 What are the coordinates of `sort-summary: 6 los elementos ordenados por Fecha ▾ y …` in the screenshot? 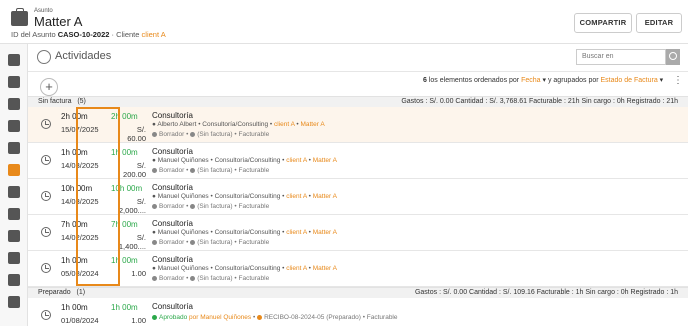 It's located at (543, 80).